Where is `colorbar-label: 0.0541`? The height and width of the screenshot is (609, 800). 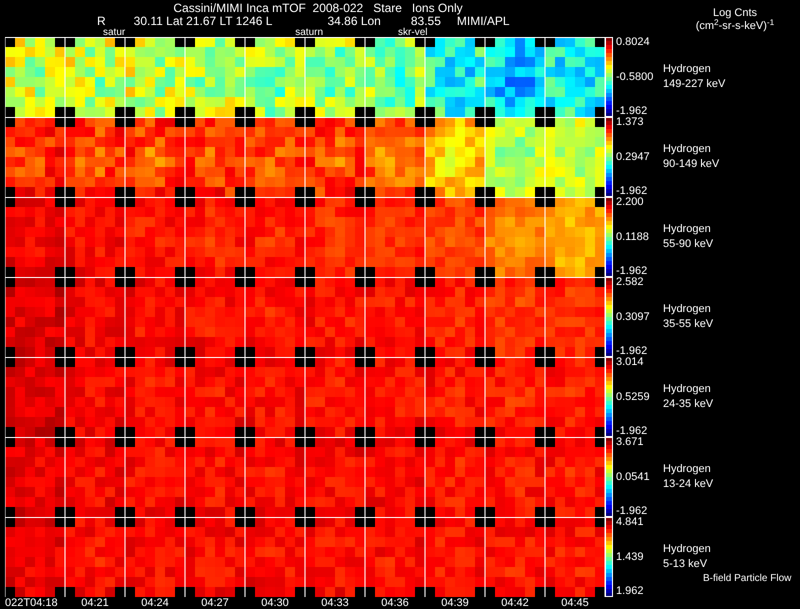 colorbar-label: 0.0541 is located at coordinates (633, 477).